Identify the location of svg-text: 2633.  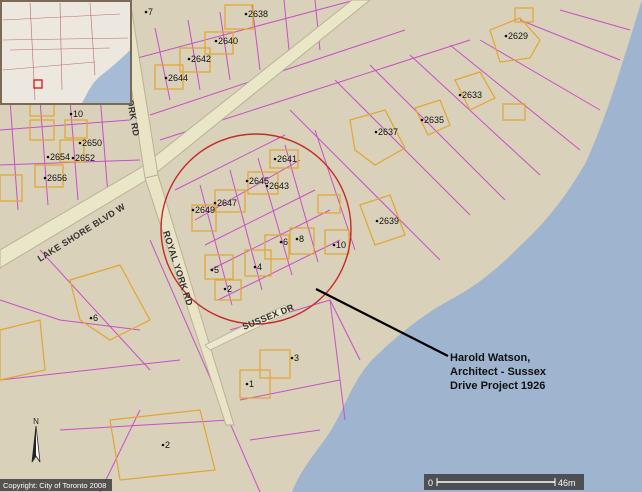
(472, 95).